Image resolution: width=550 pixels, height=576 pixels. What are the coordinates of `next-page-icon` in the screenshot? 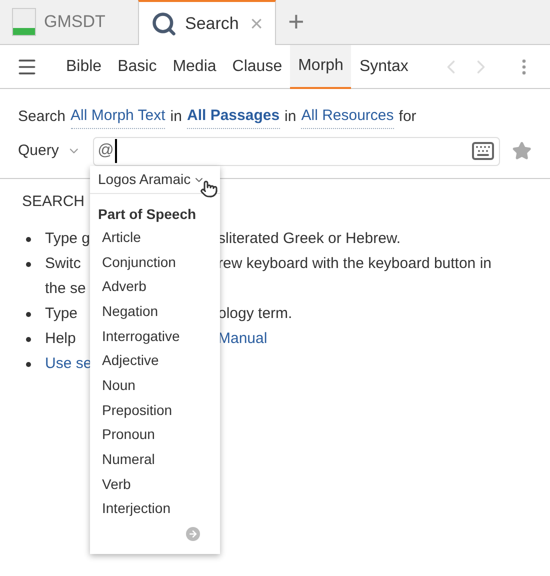 It's located at (193, 534).